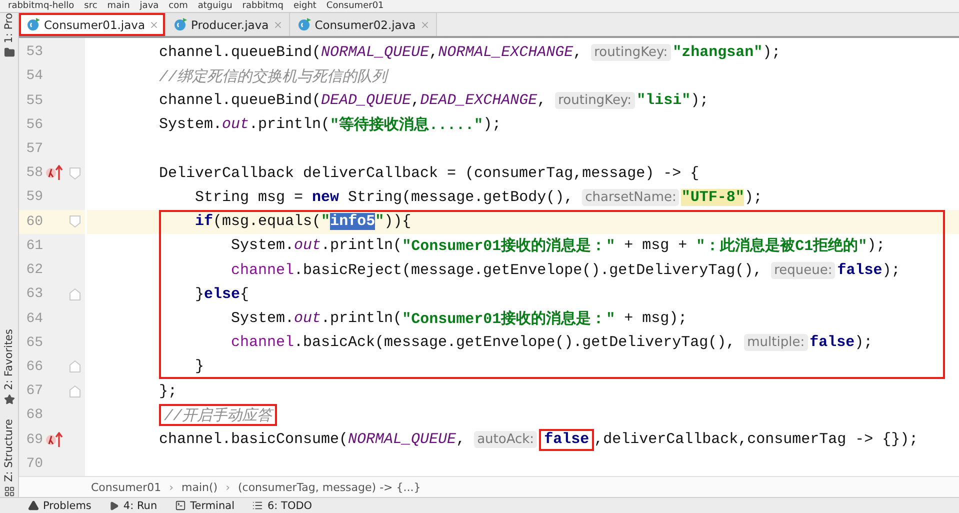 Image resolution: width=959 pixels, height=513 pixels. What do you see at coordinates (178, 6) in the screenshot?
I see `path-segment: com` at bounding box center [178, 6].